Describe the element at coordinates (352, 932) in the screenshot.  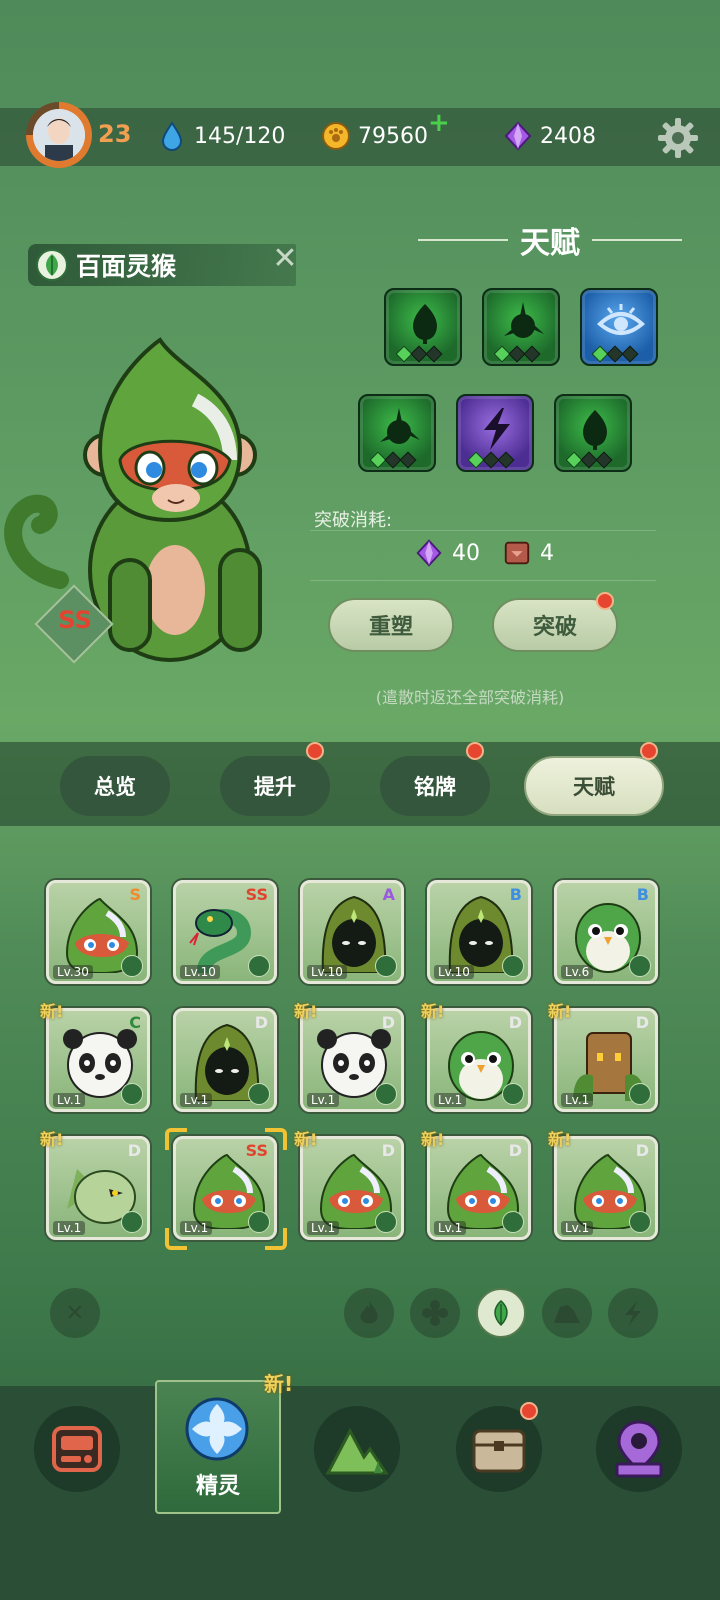
I see `pet-card: A Lv.10` at that location.